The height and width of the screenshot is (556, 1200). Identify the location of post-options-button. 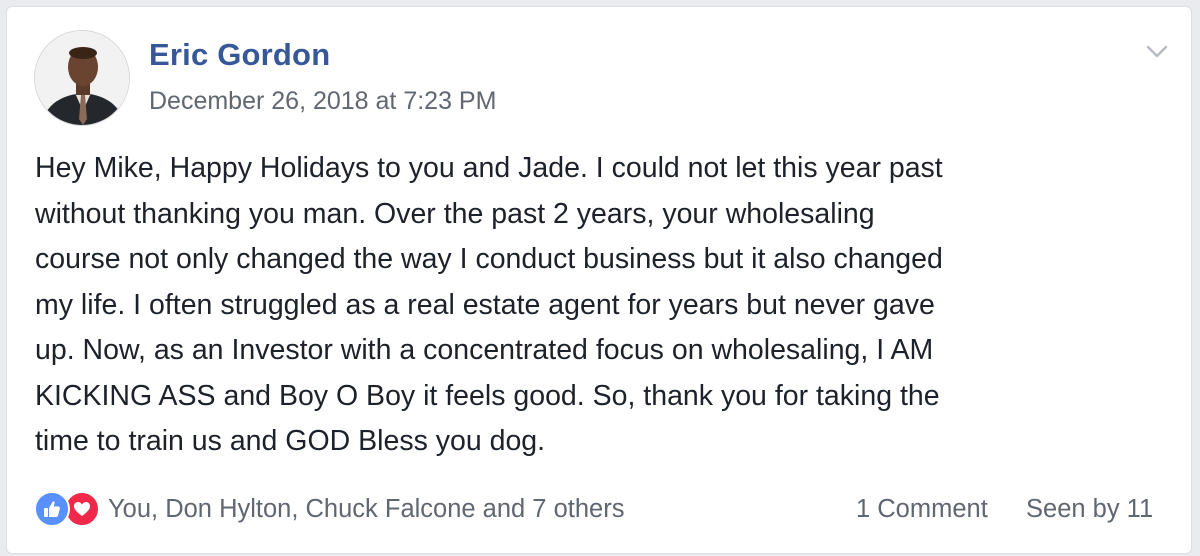
(1157, 51).